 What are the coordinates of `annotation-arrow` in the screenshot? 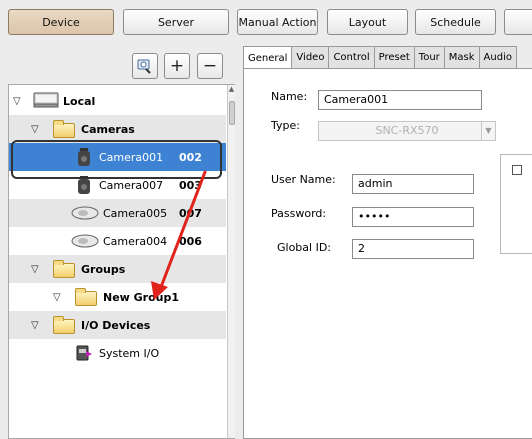 It's located at (179, 235).